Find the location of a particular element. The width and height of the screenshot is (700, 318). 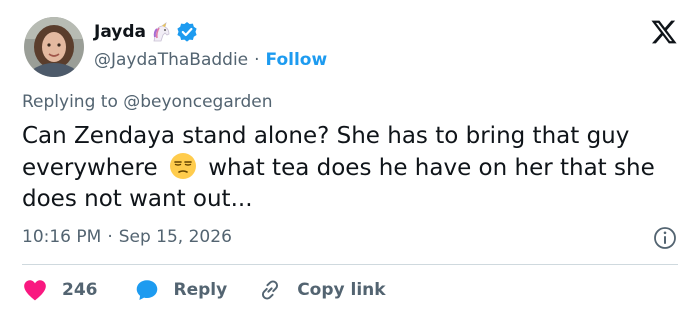

reply-bubble-icon is located at coordinates (146, 290).